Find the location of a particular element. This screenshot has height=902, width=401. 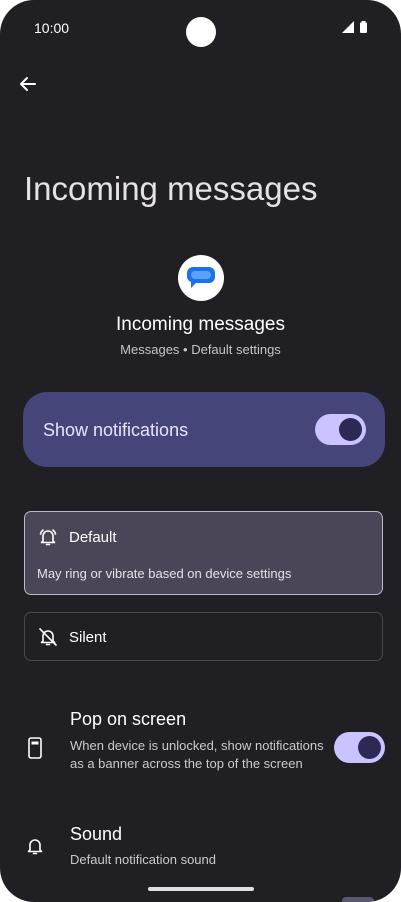

silent-option-label: Silent is located at coordinates (88, 637).